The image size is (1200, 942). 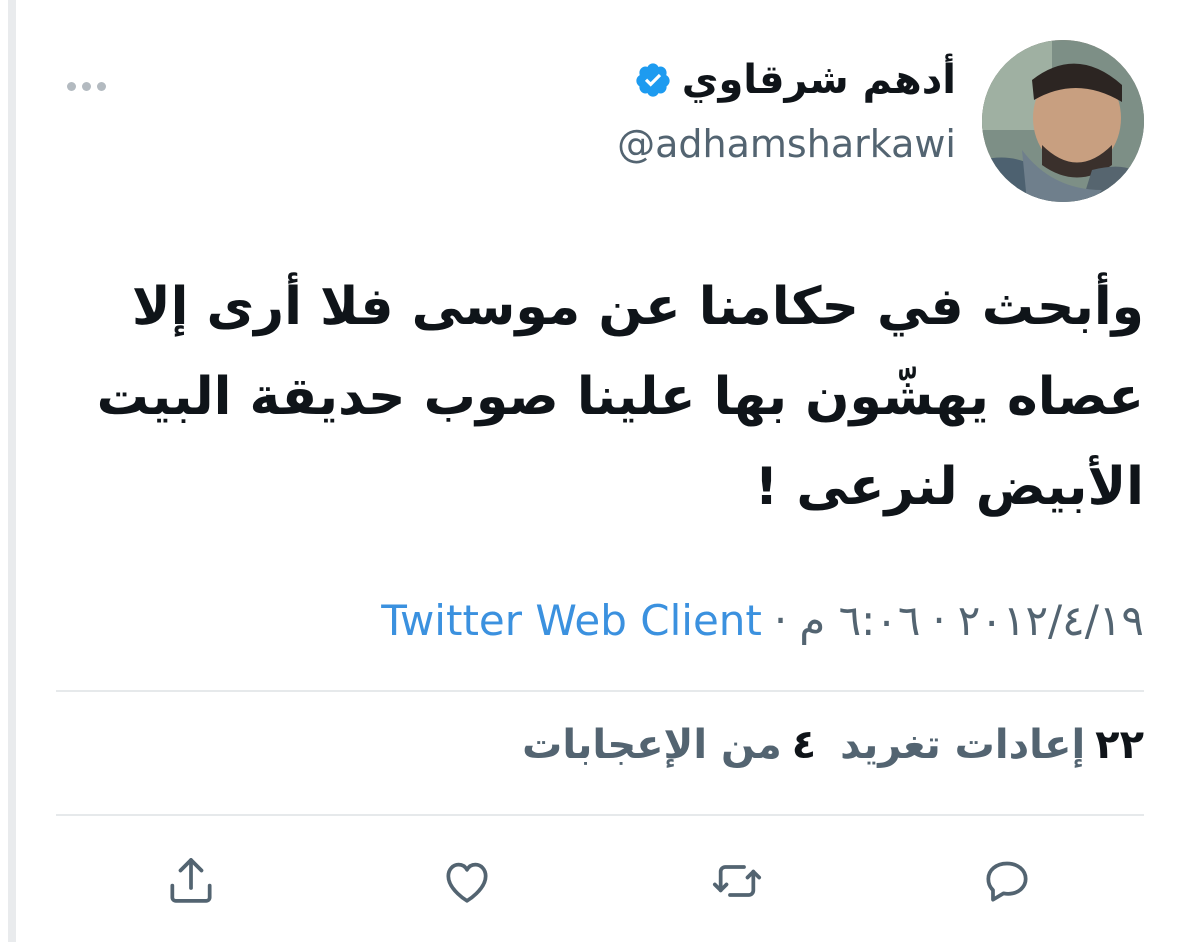 I want to click on reply-icon, so click(x=1007, y=881).